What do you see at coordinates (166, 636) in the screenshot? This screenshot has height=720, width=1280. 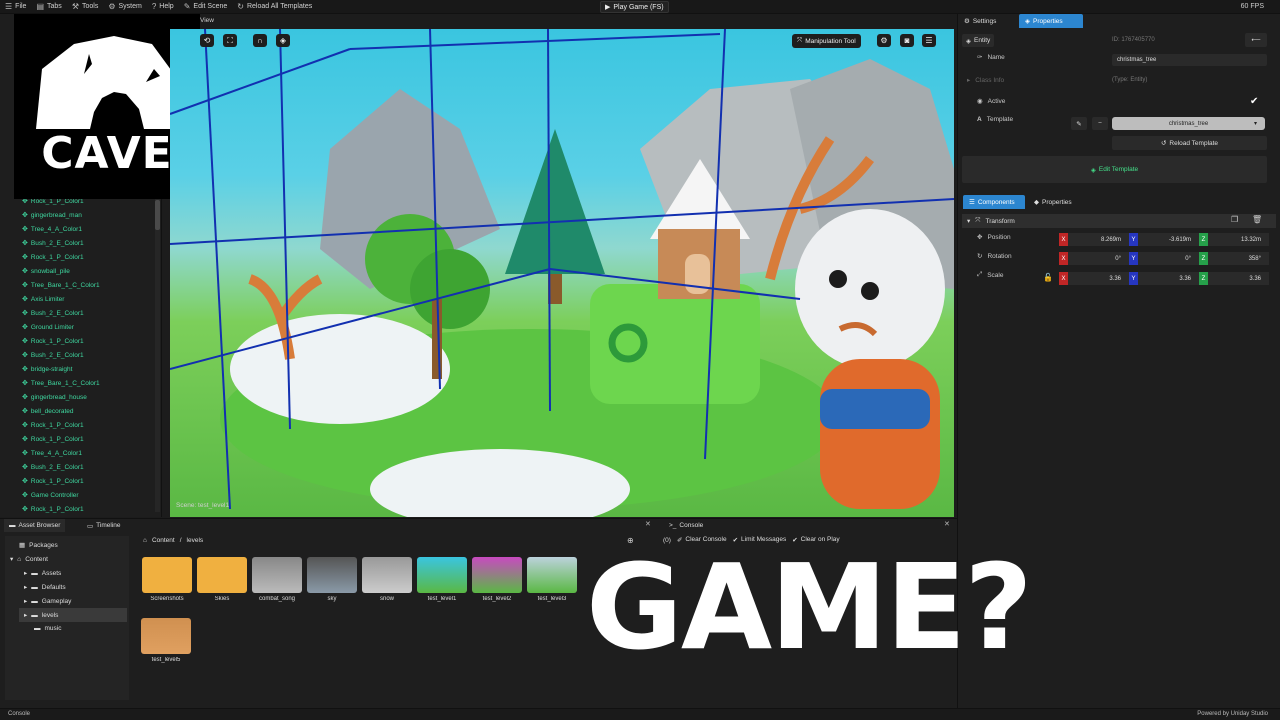 I see `level-thumbnail` at bounding box center [166, 636].